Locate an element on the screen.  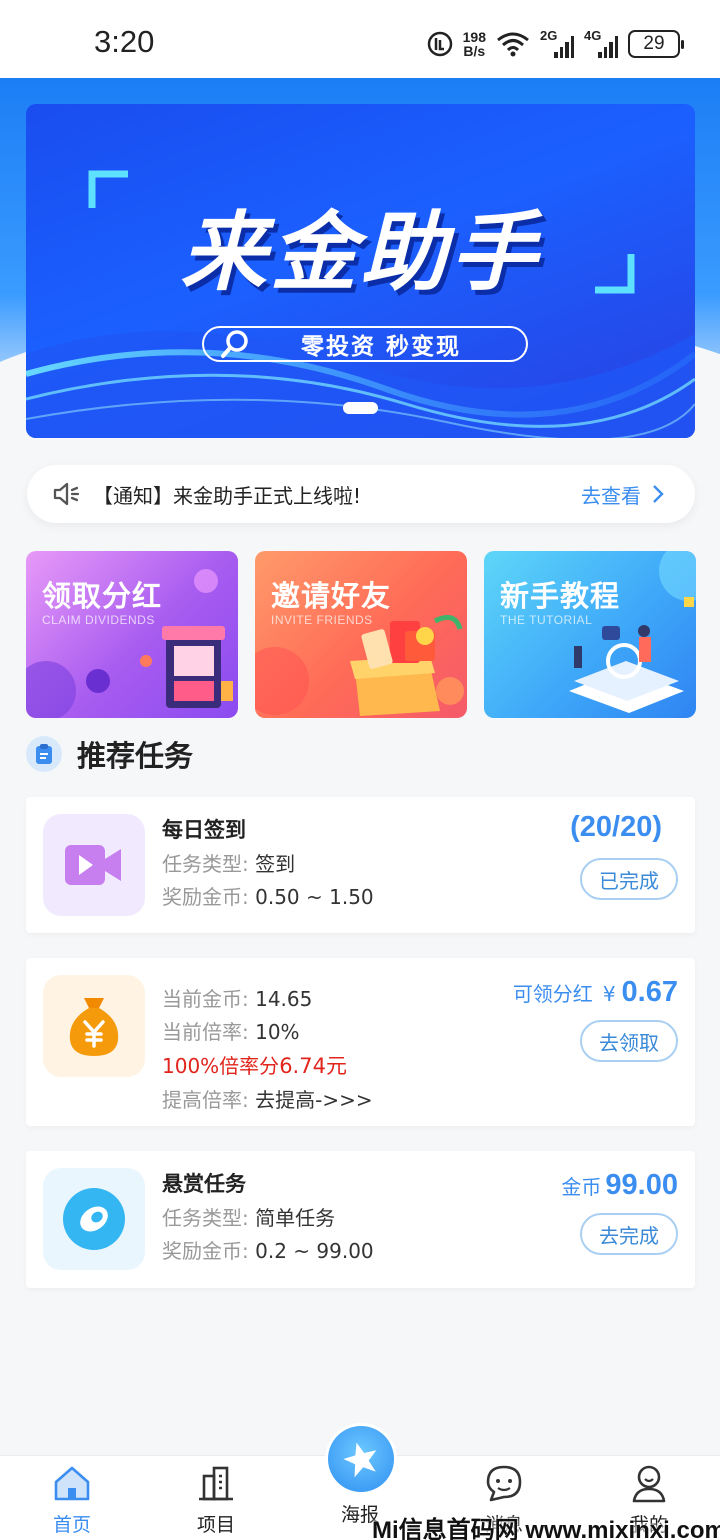
task-reward-value: 0.50 ~ 1.50 is located at coordinates (314, 897).